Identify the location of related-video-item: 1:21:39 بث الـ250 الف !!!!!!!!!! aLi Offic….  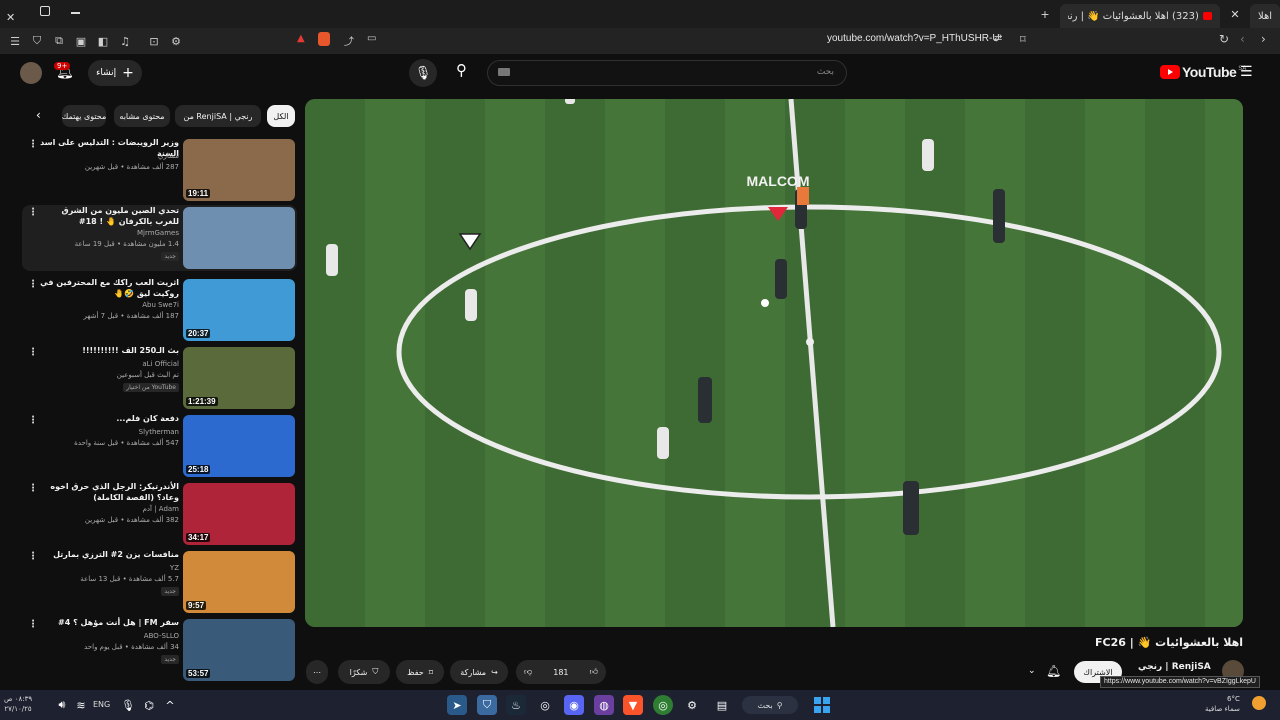
(159, 378).